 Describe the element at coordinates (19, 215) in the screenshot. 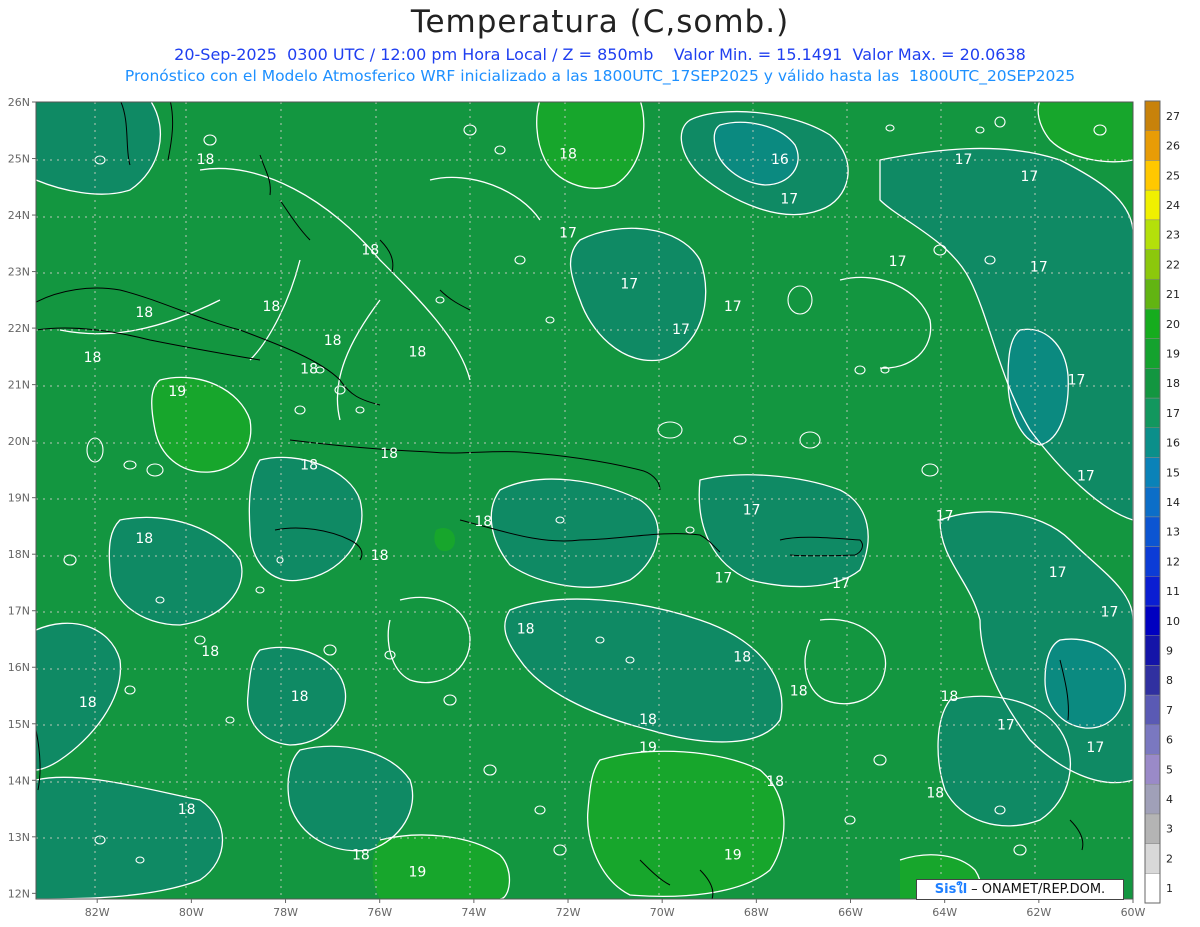

I see `lat-label: 24N` at that location.